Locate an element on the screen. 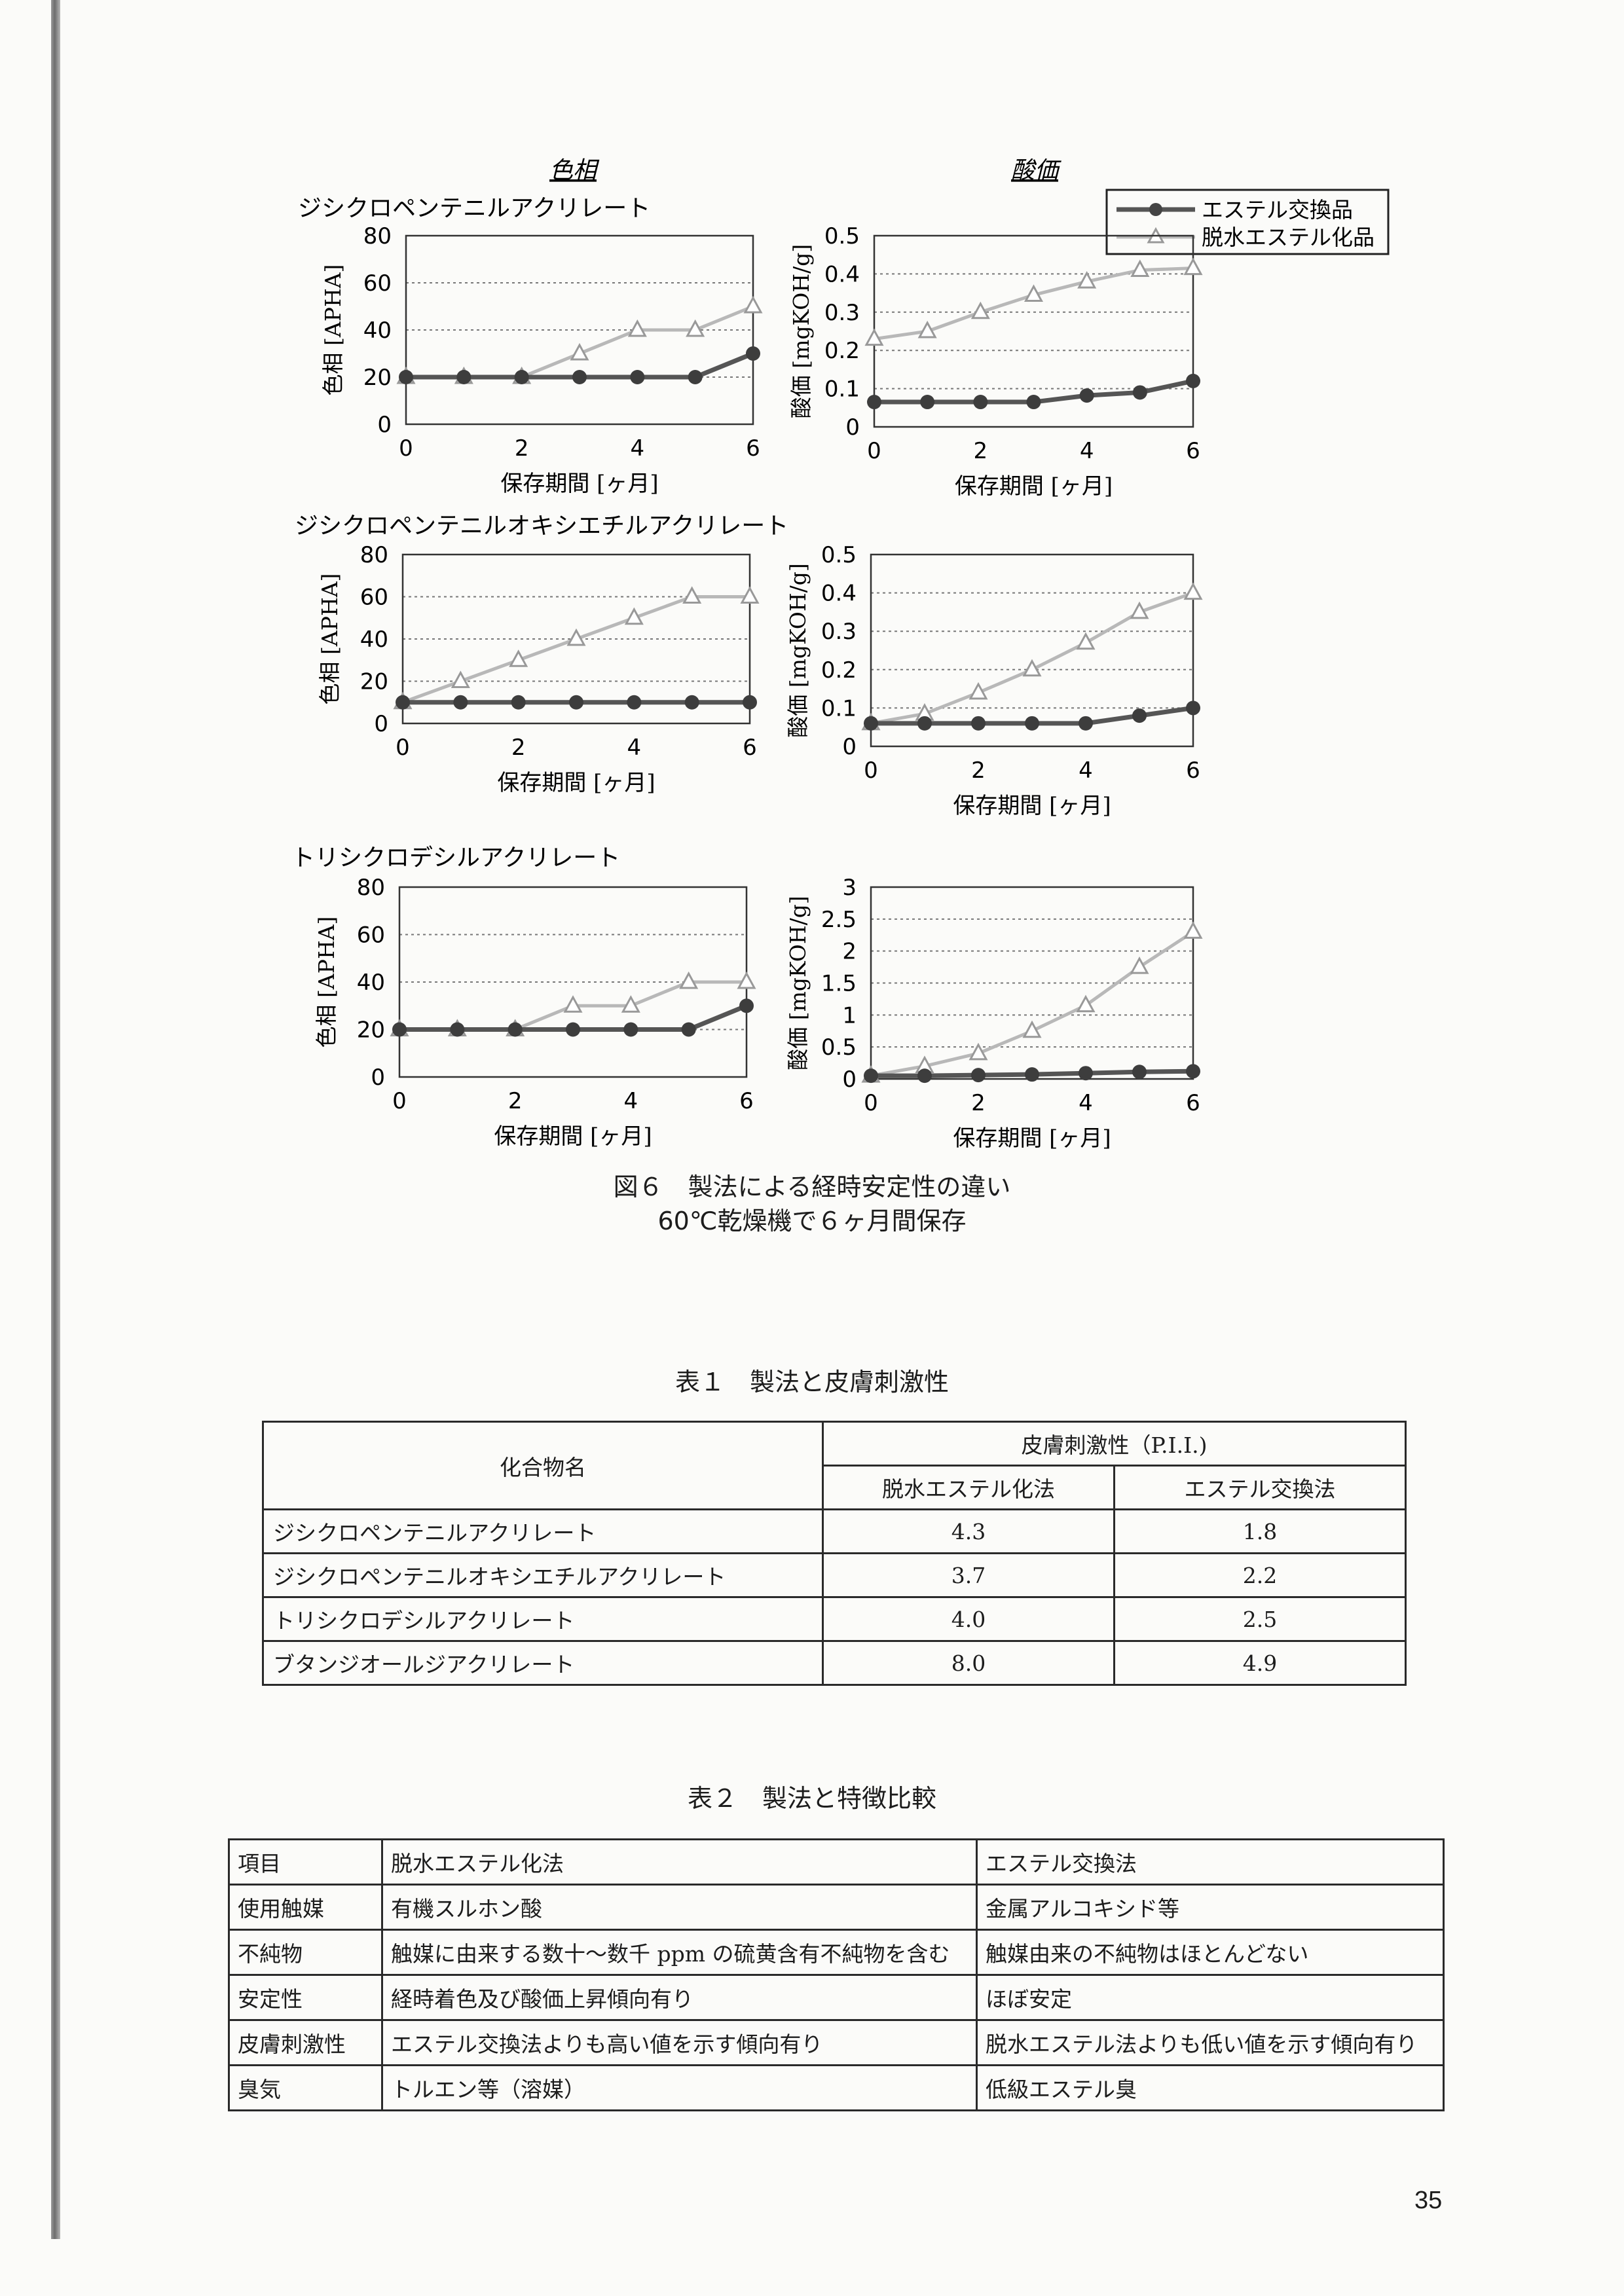 The image size is (1624, 2296). table2-cell-exchange: 触媒由来の不純物はほとんどない is located at coordinates (1210, 1952).